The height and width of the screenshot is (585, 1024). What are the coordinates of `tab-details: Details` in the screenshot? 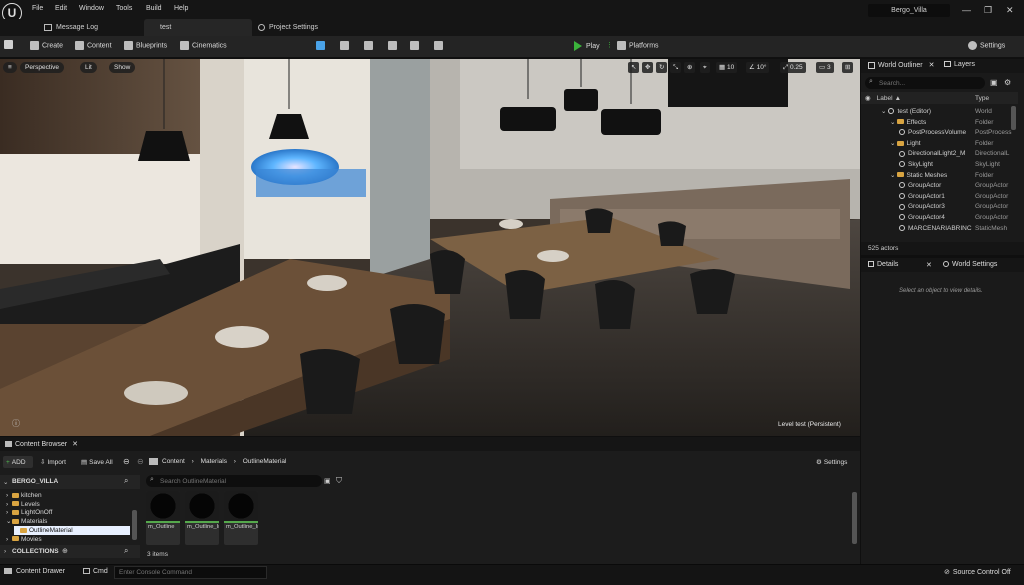 It's located at (883, 264).